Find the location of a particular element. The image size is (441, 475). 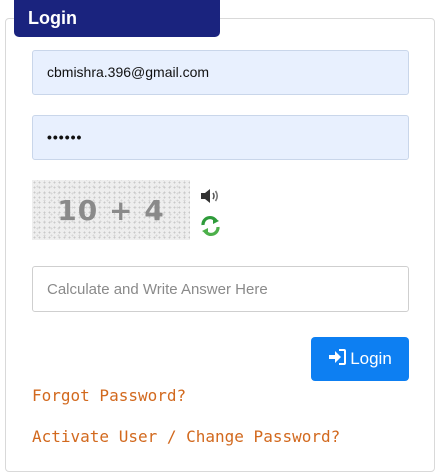

forgot-password-link: Forgot Password? is located at coordinates (109, 395).